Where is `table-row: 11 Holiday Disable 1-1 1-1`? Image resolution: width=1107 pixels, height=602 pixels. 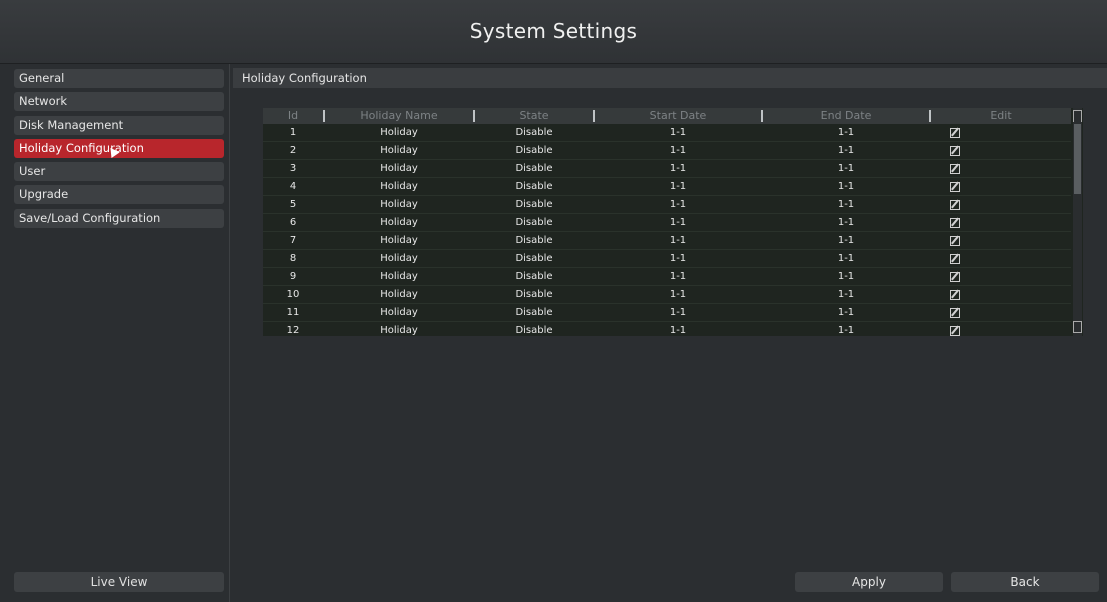
table-row: 11 Holiday Disable 1-1 1-1 is located at coordinates (667, 313).